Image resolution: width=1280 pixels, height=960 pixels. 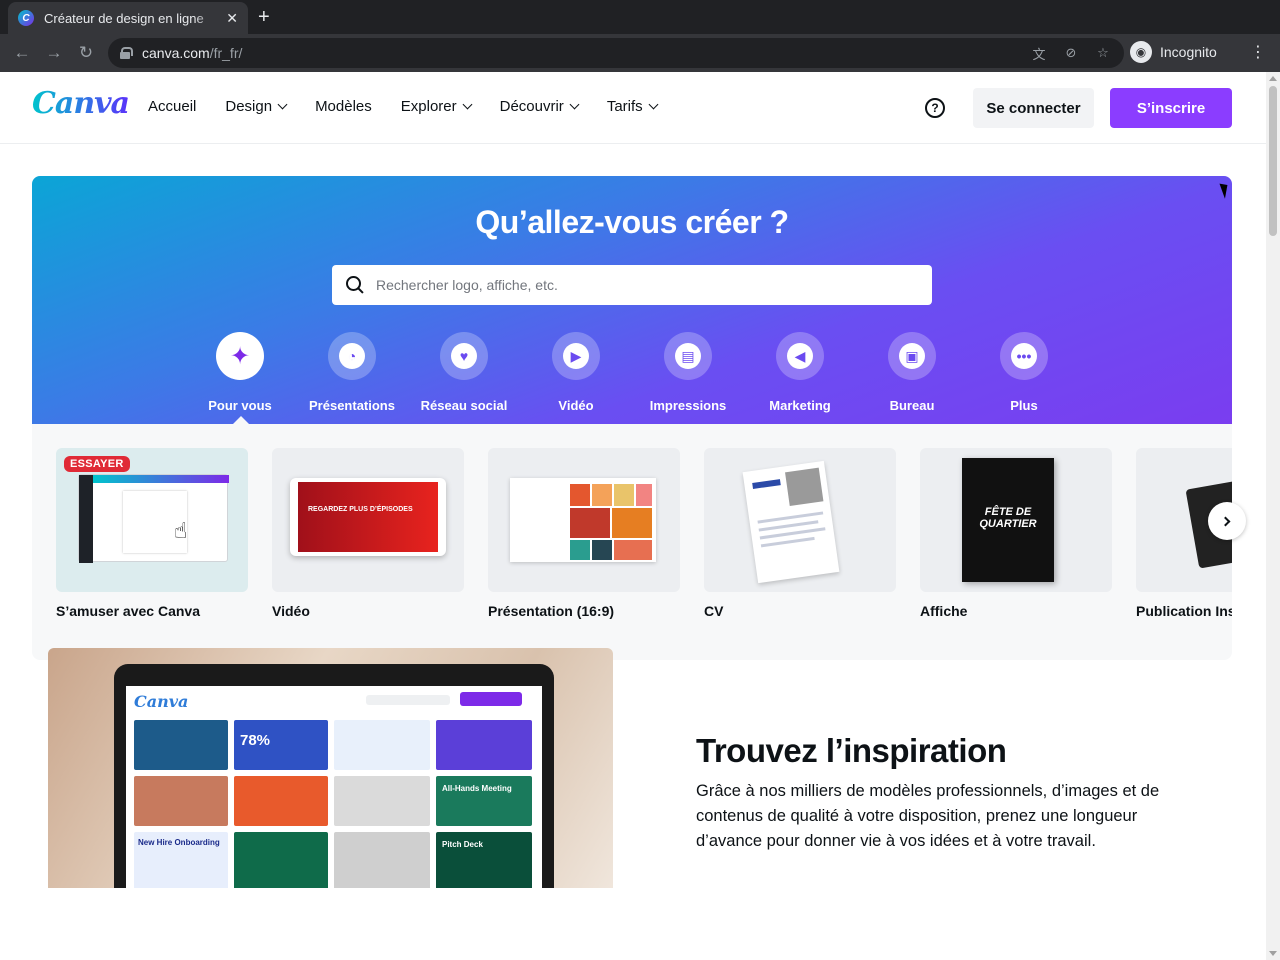 What do you see at coordinates (124, 18) in the screenshot?
I see `tab-title: Créateur de design en ligne` at bounding box center [124, 18].